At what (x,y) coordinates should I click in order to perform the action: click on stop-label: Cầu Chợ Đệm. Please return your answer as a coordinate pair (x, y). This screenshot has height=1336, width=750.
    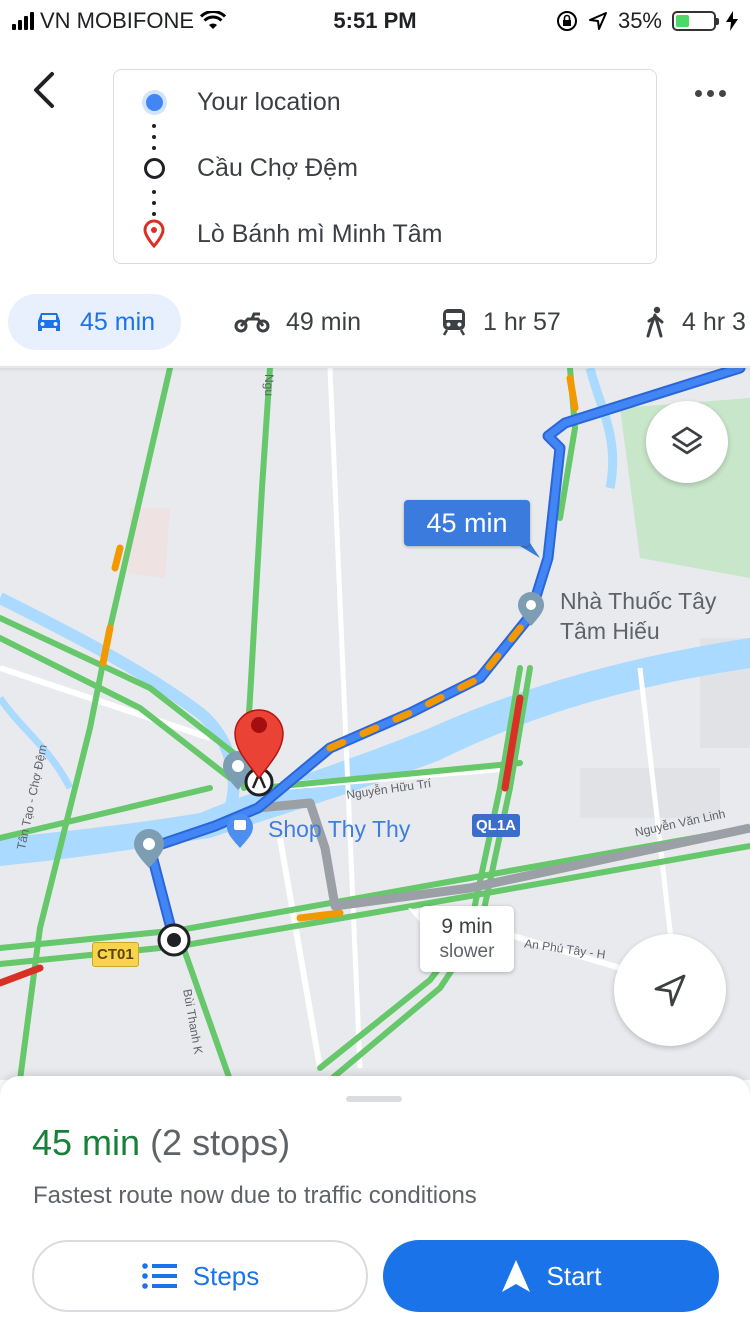
    Looking at the image, I should click on (277, 167).